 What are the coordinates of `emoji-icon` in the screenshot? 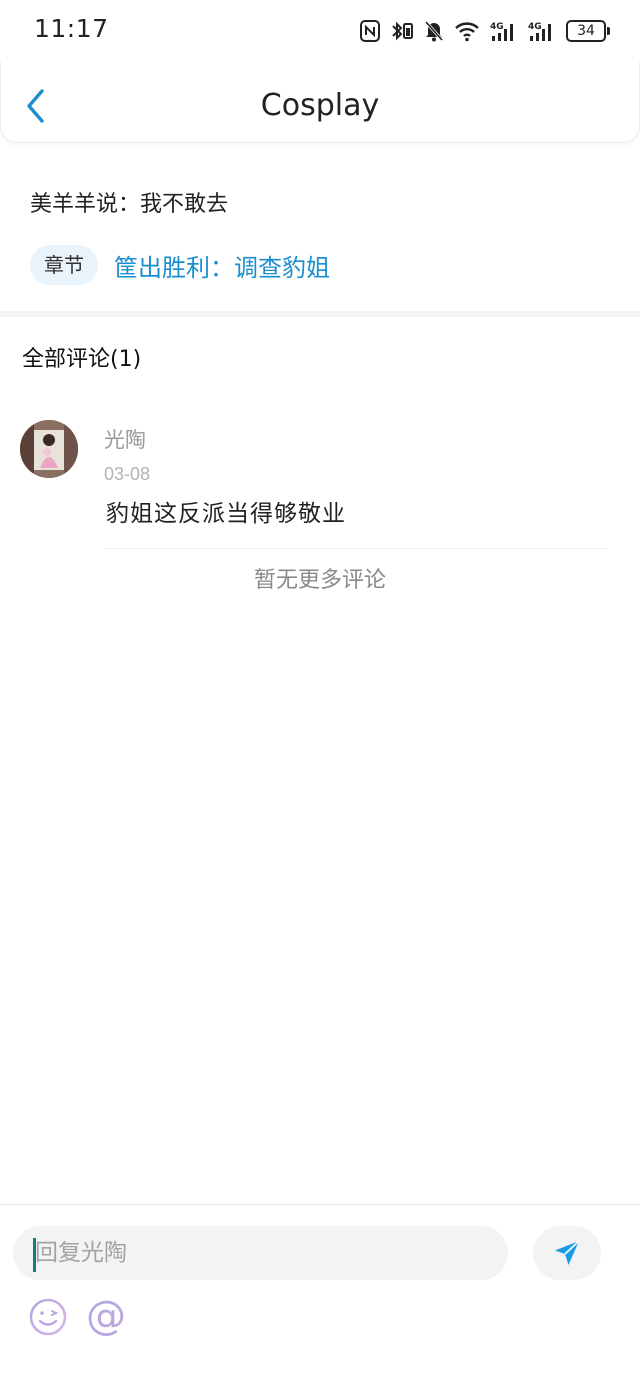 It's located at (48, 1317).